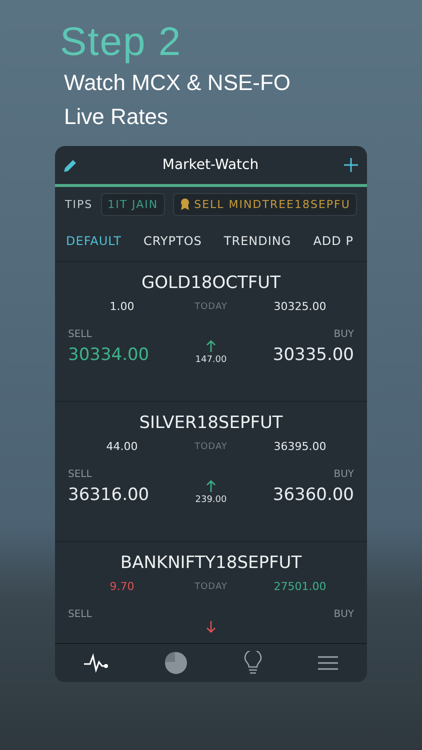 Image resolution: width=422 pixels, height=750 pixels. Describe the element at coordinates (70, 165) in the screenshot. I see `edit-button` at that location.